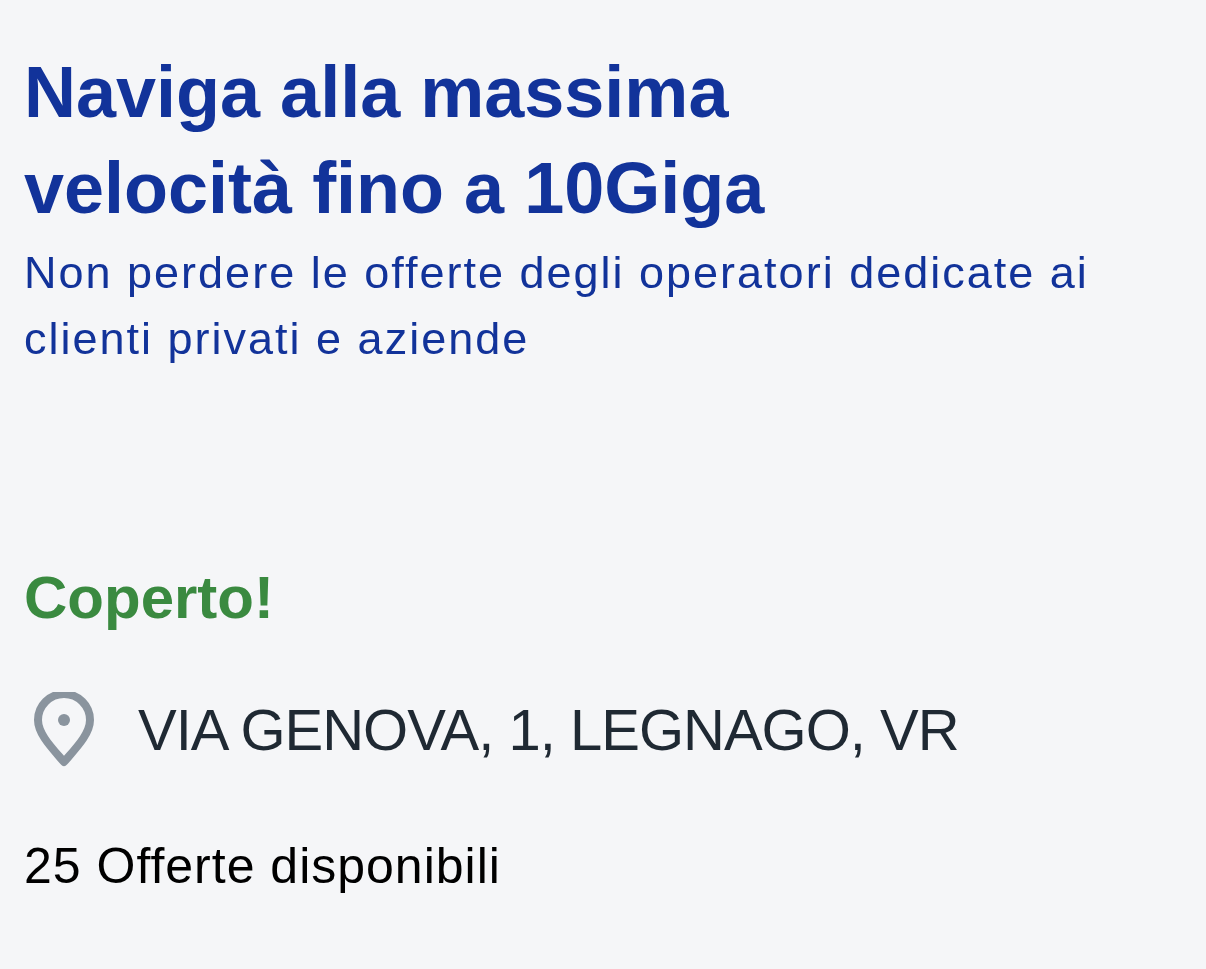 The image size is (1206, 969). I want to click on address: VIA GENOVA, 1, LEGNAGO, VR, so click(548, 730).